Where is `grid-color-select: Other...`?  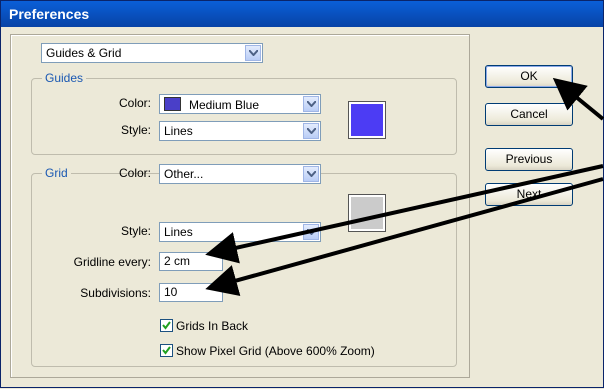 grid-color-select: Other... is located at coordinates (240, 174).